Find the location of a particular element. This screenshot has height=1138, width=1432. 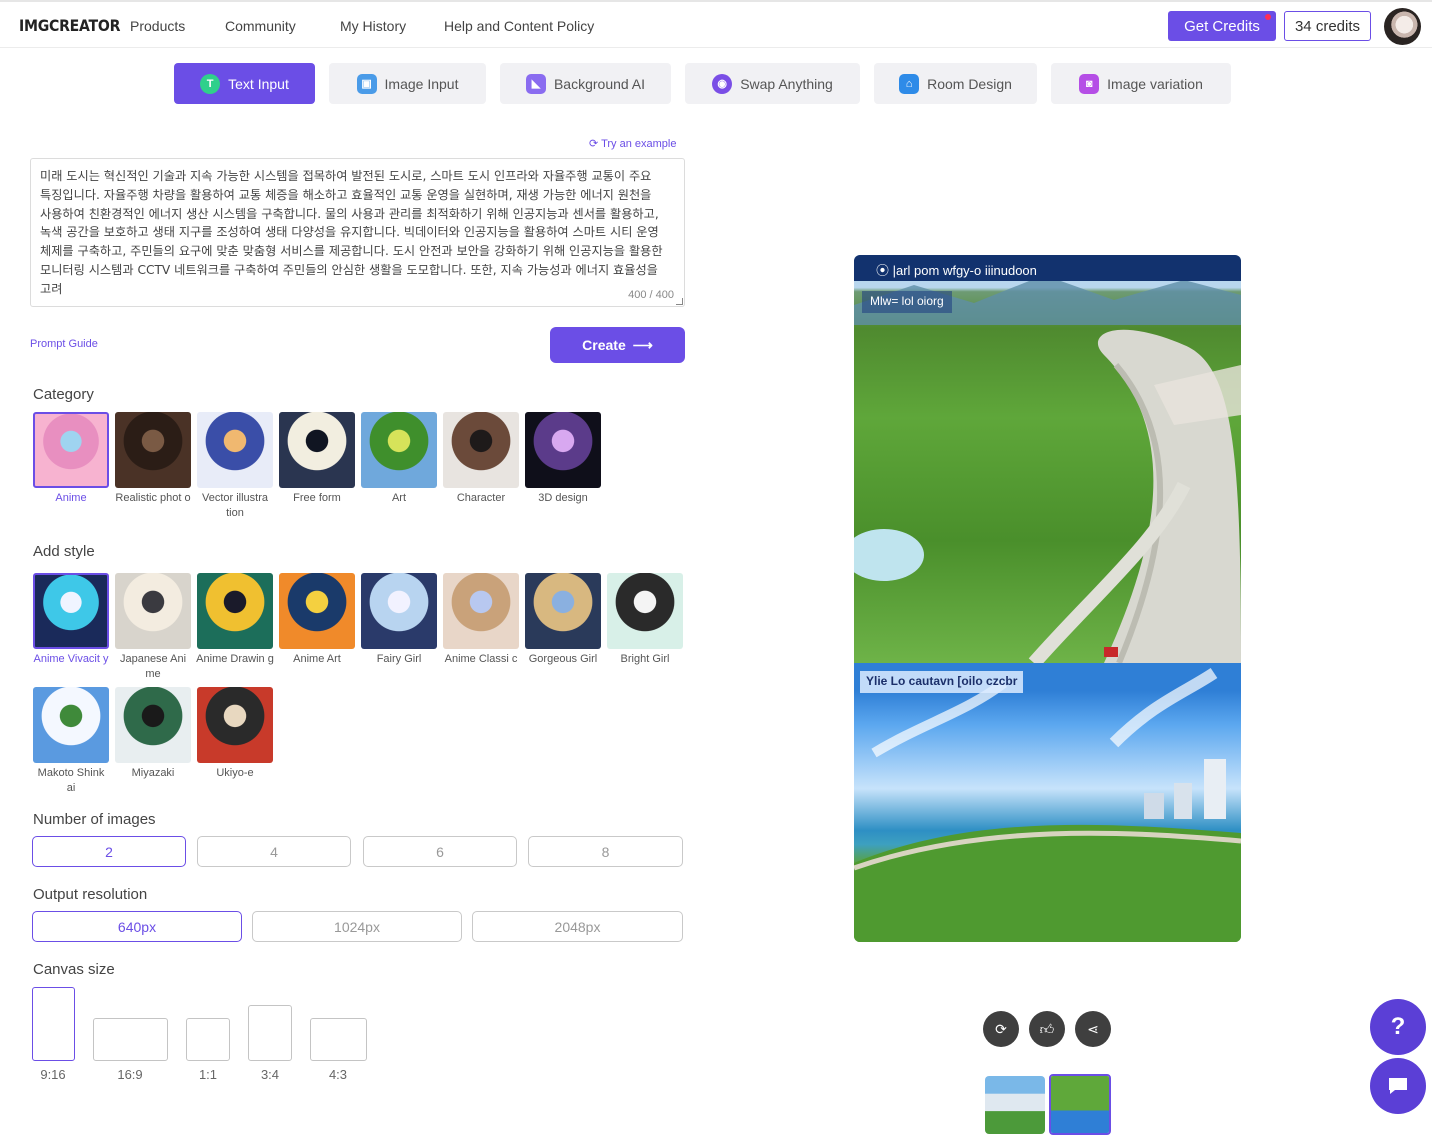

resolution-option-1024: 1024px is located at coordinates (357, 926).